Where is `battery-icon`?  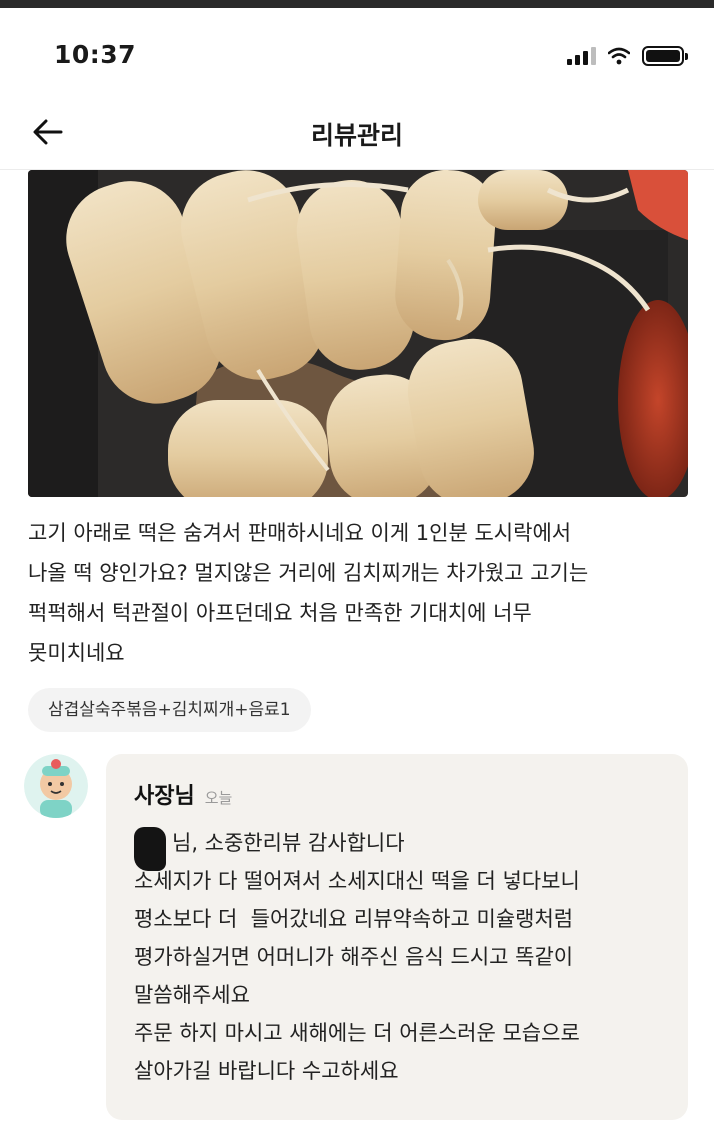
battery-icon is located at coordinates (665, 56).